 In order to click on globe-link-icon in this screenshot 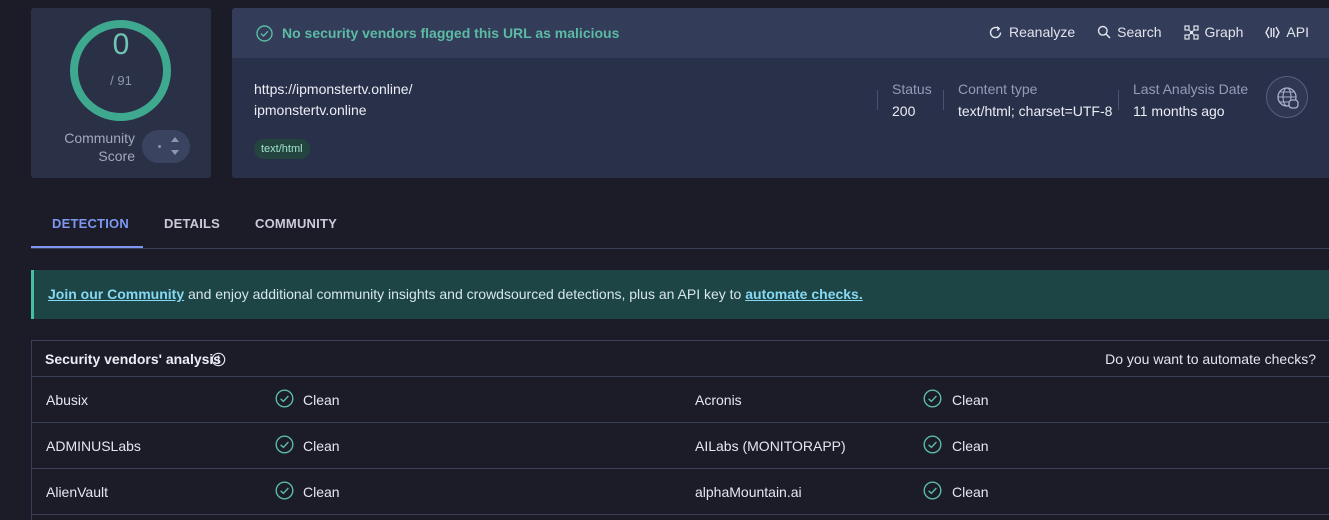, I will do `click(1288, 98)`.